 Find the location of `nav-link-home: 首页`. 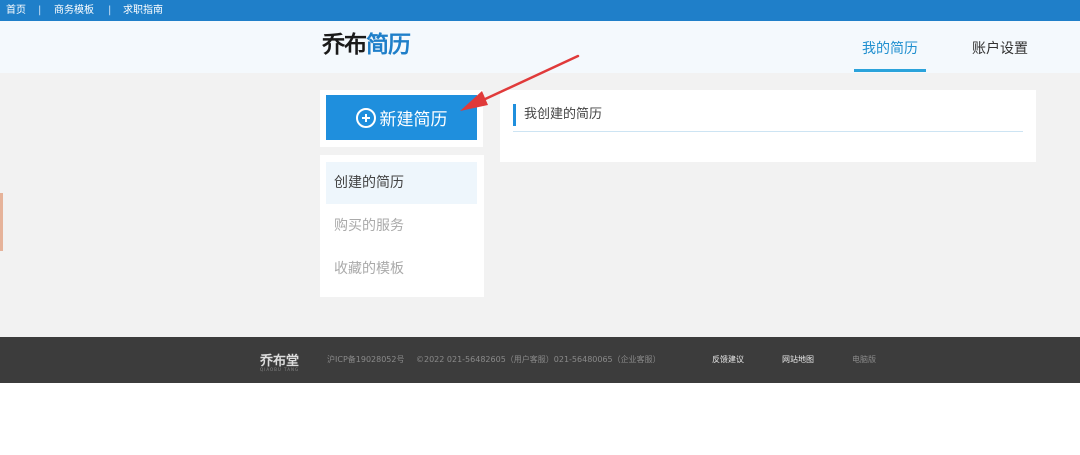

nav-link-home: 首页 is located at coordinates (16, 10).